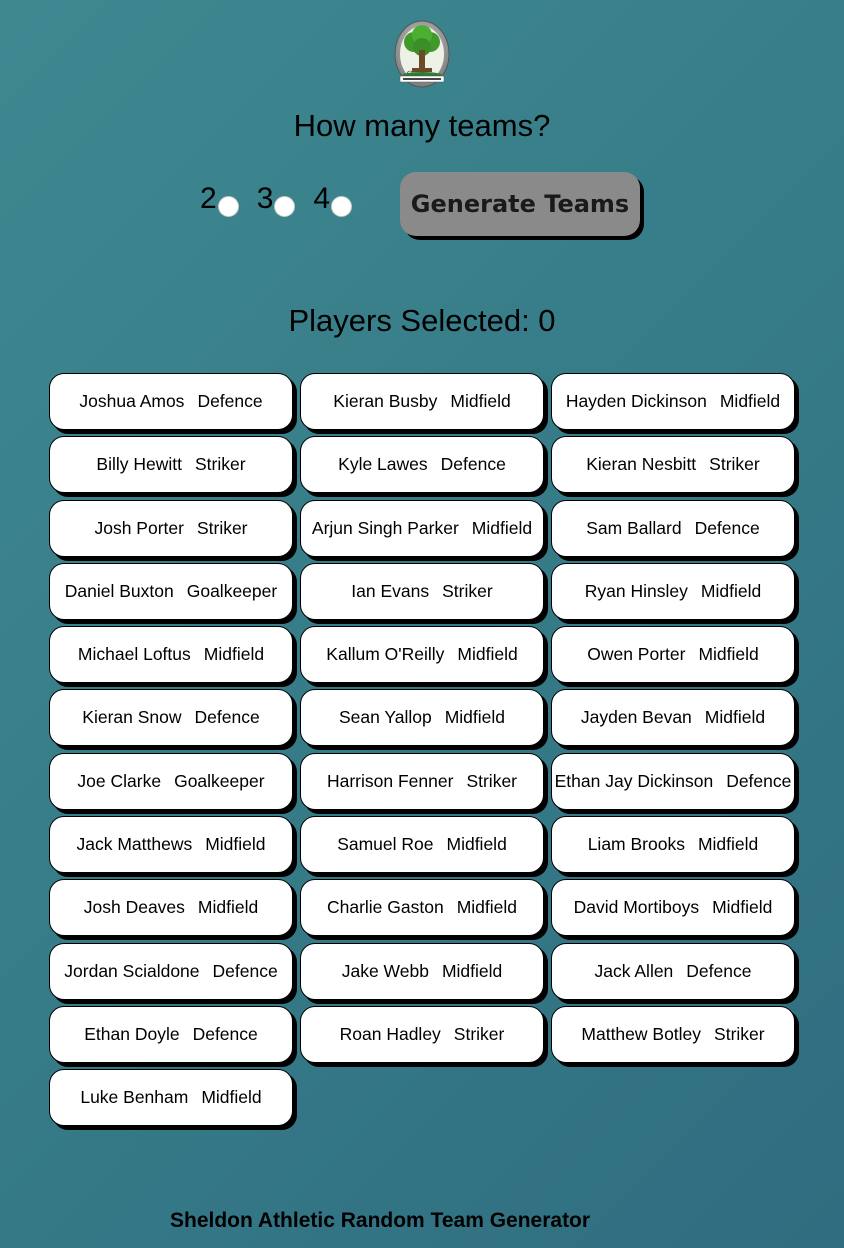  What do you see at coordinates (134, 907) in the screenshot?
I see `player-name: Josh Deaves` at bounding box center [134, 907].